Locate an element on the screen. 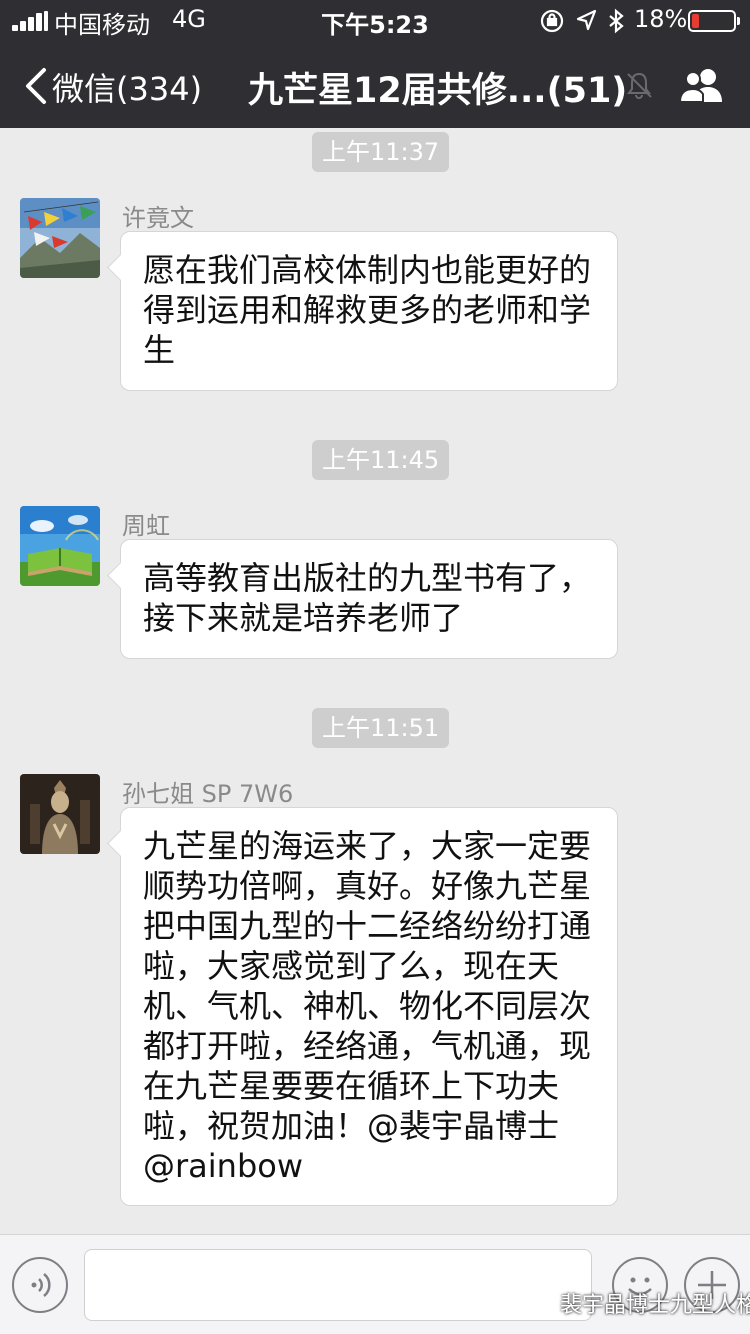 The height and width of the screenshot is (1334, 750). prayer-flags-photo is located at coordinates (60, 238).